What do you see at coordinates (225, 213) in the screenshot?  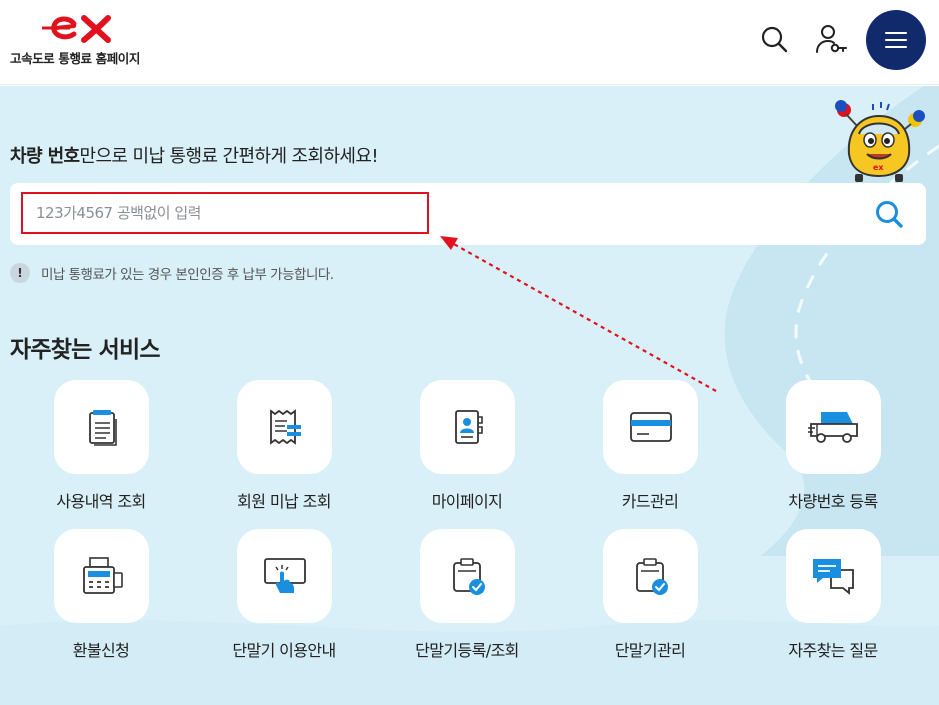 I see `plate-number-input` at bounding box center [225, 213].